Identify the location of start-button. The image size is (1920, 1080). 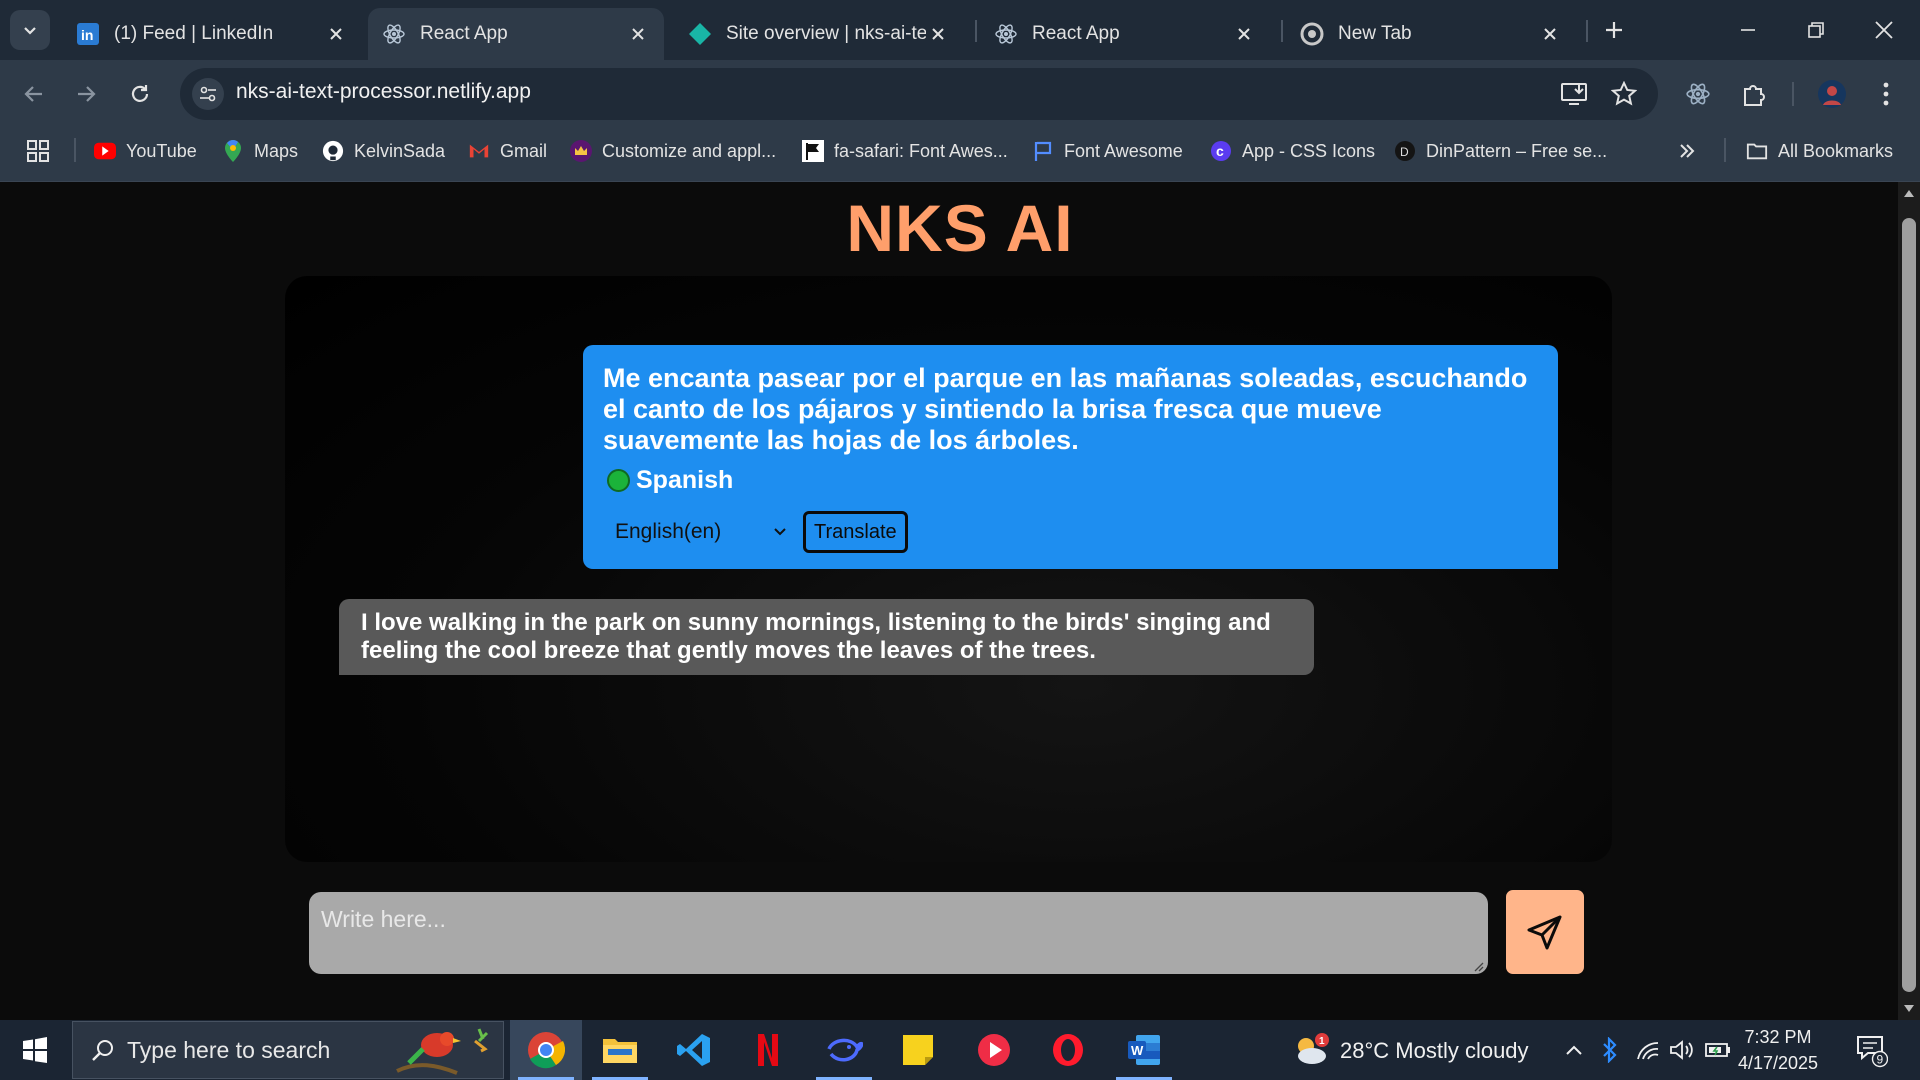
(35, 1050).